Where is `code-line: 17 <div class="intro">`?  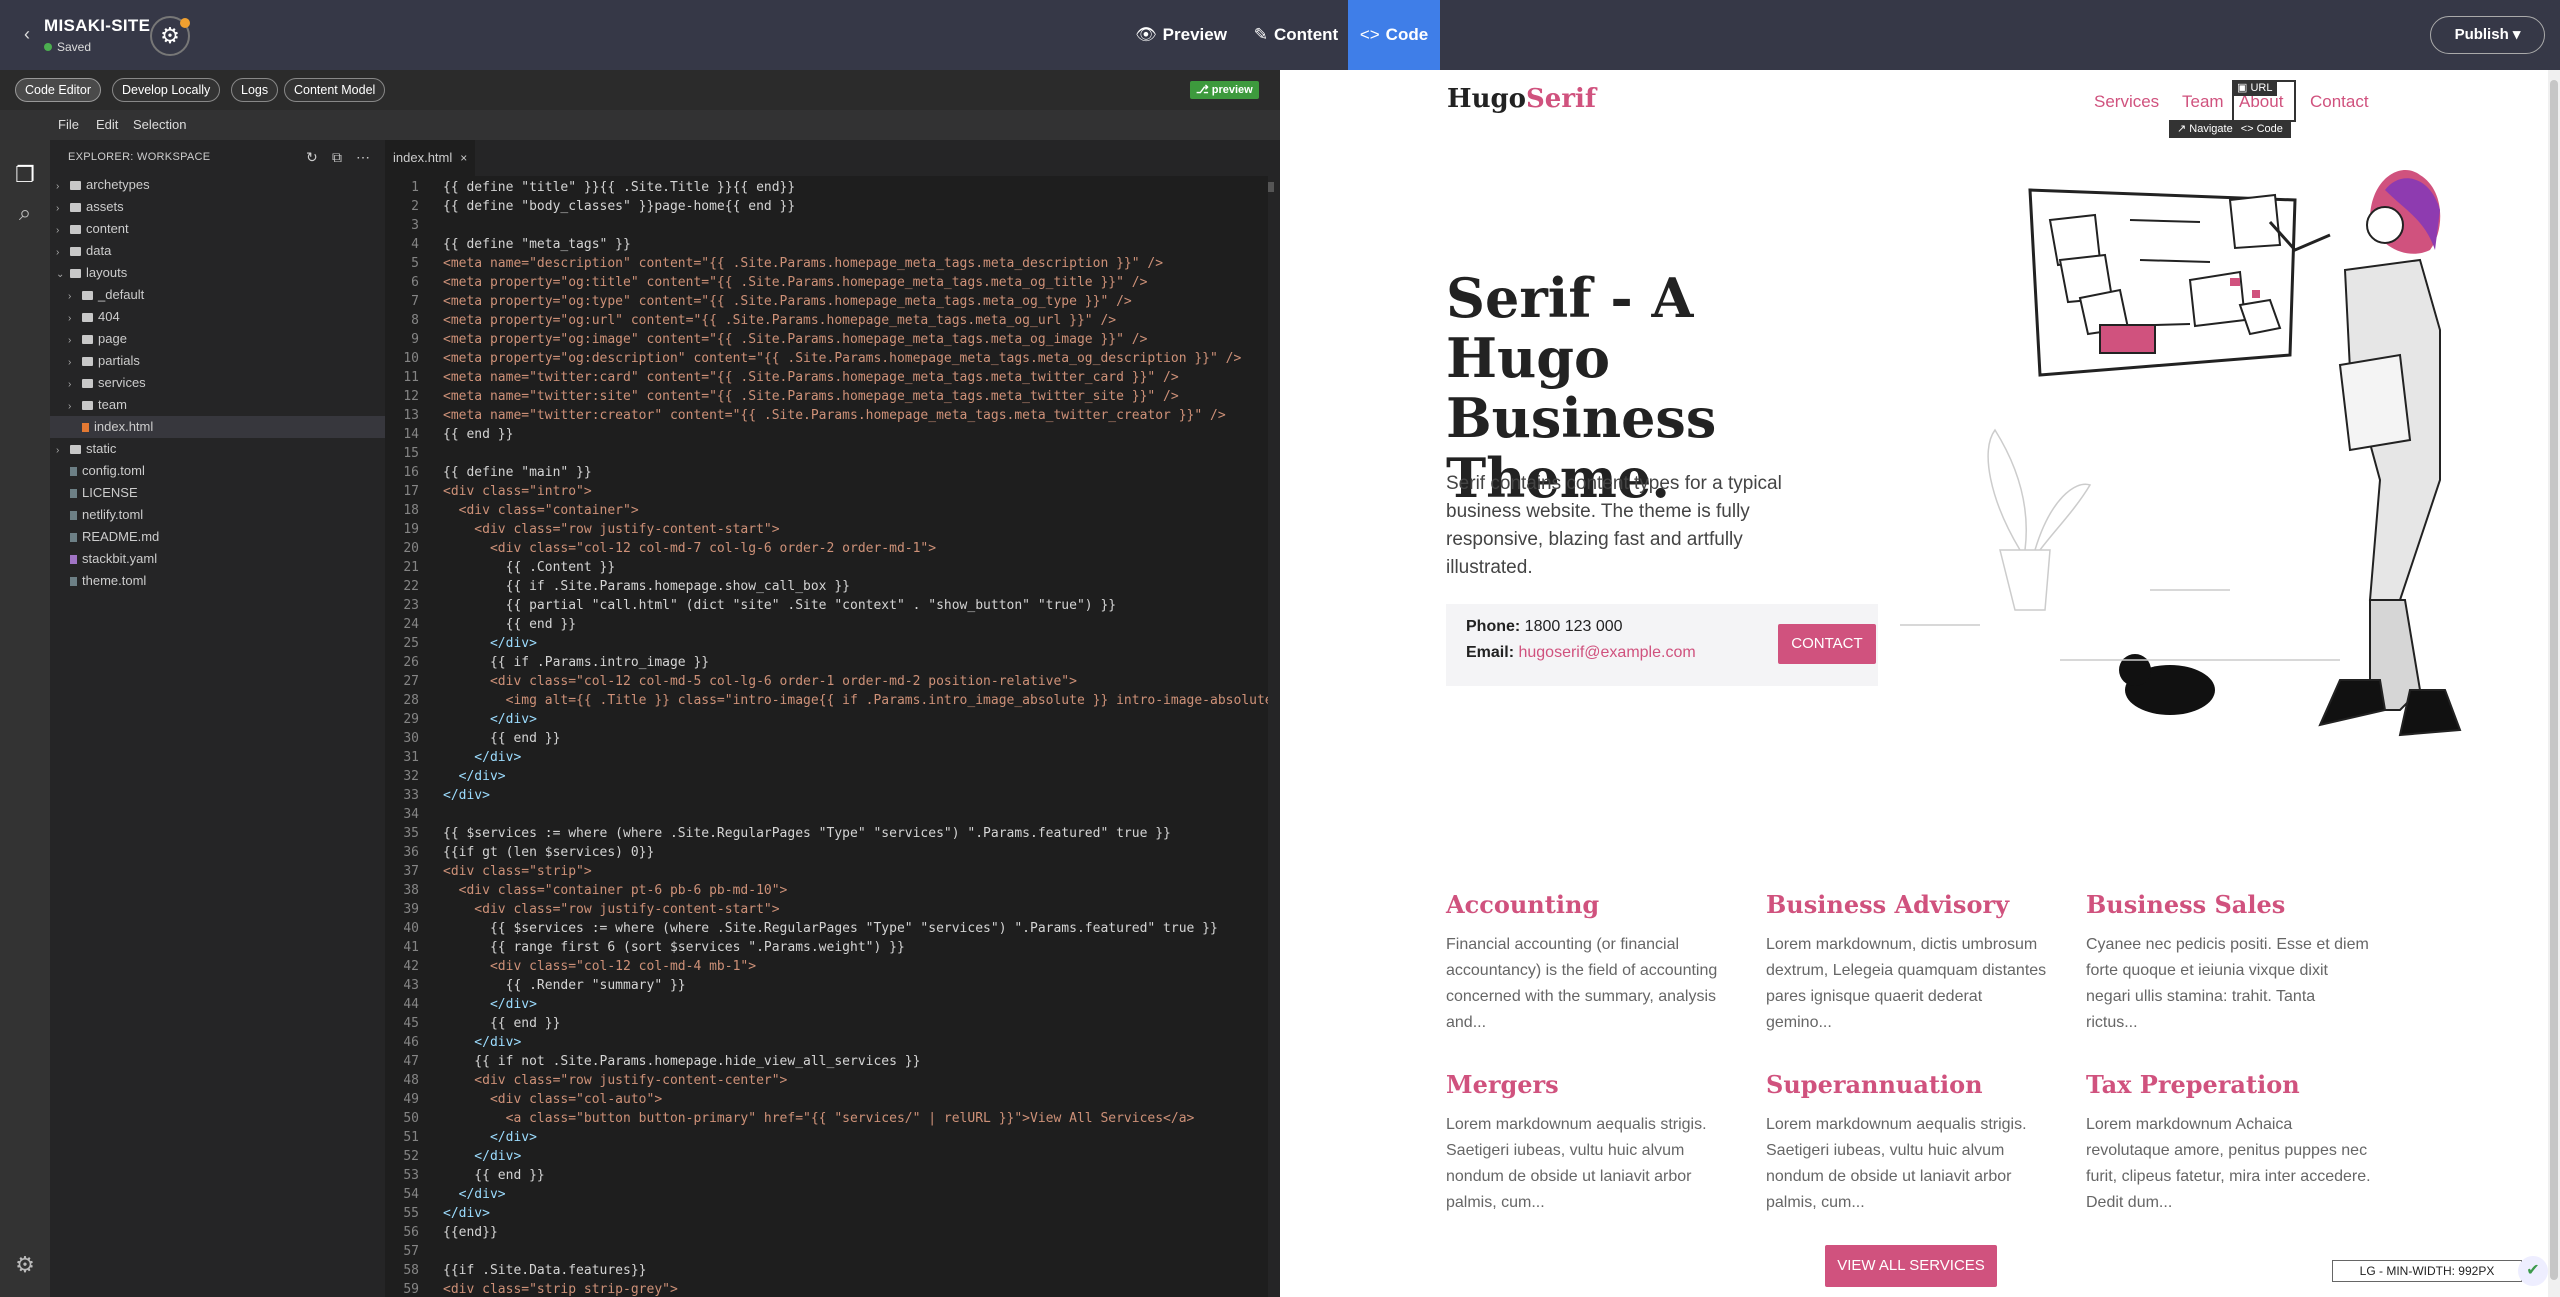 code-line: 17 <div class="intro"> is located at coordinates (832, 491).